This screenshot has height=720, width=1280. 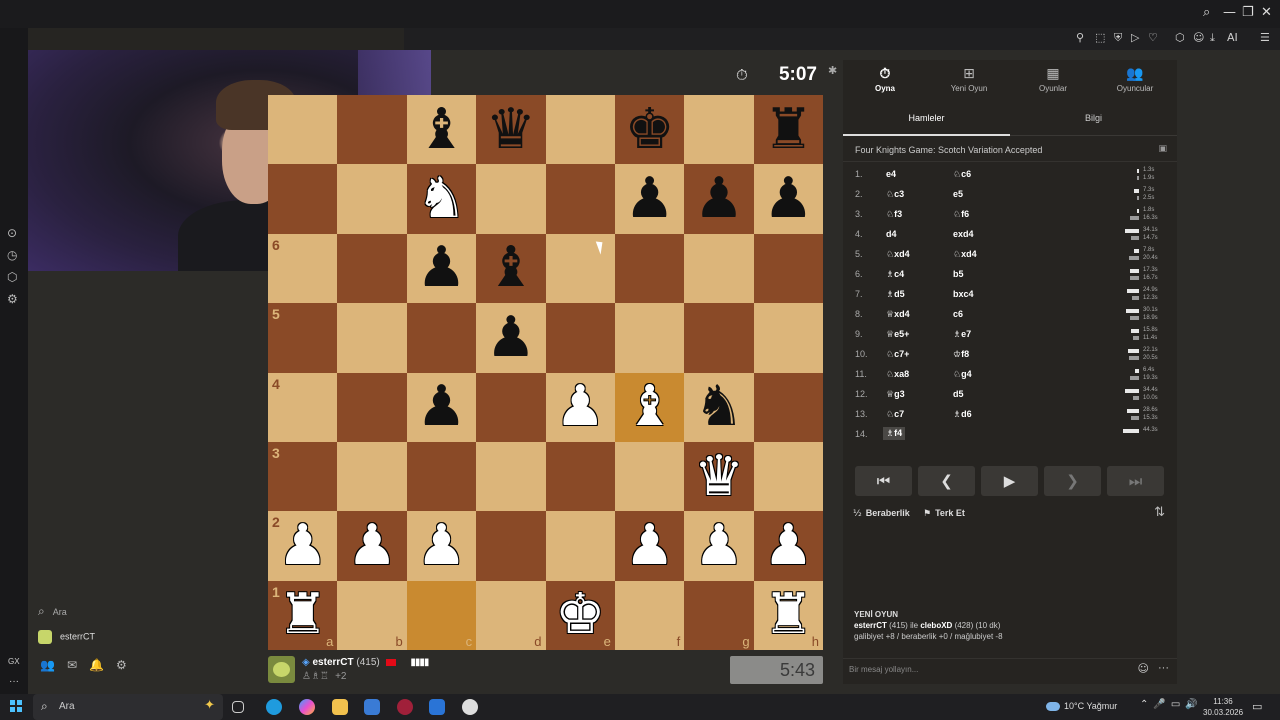 I want to click on download-icon: ⤓, so click(x=1212, y=38).